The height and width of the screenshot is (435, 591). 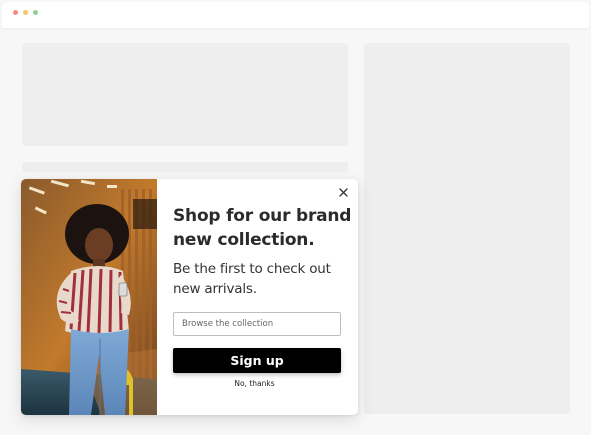 What do you see at coordinates (295, 15) in the screenshot?
I see `browser-window-bar` at bounding box center [295, 15].